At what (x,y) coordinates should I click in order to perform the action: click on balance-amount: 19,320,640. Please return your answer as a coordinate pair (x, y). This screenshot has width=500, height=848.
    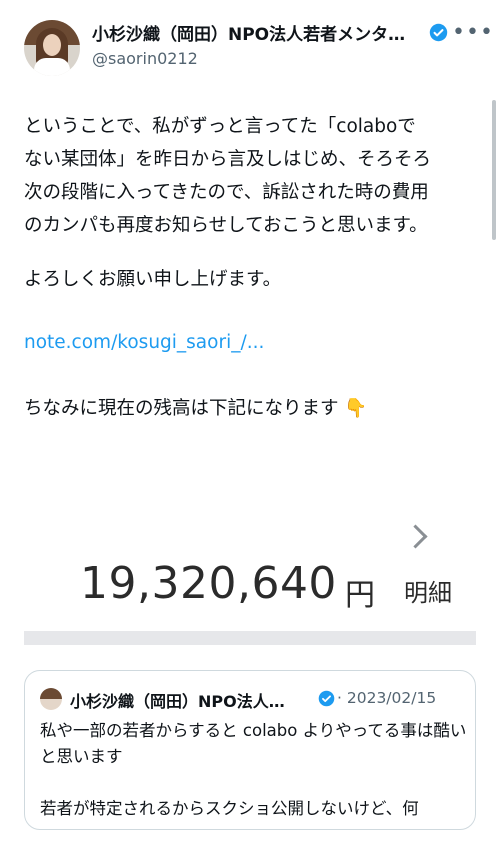
    Looking at the image, I should click on (208, 583).